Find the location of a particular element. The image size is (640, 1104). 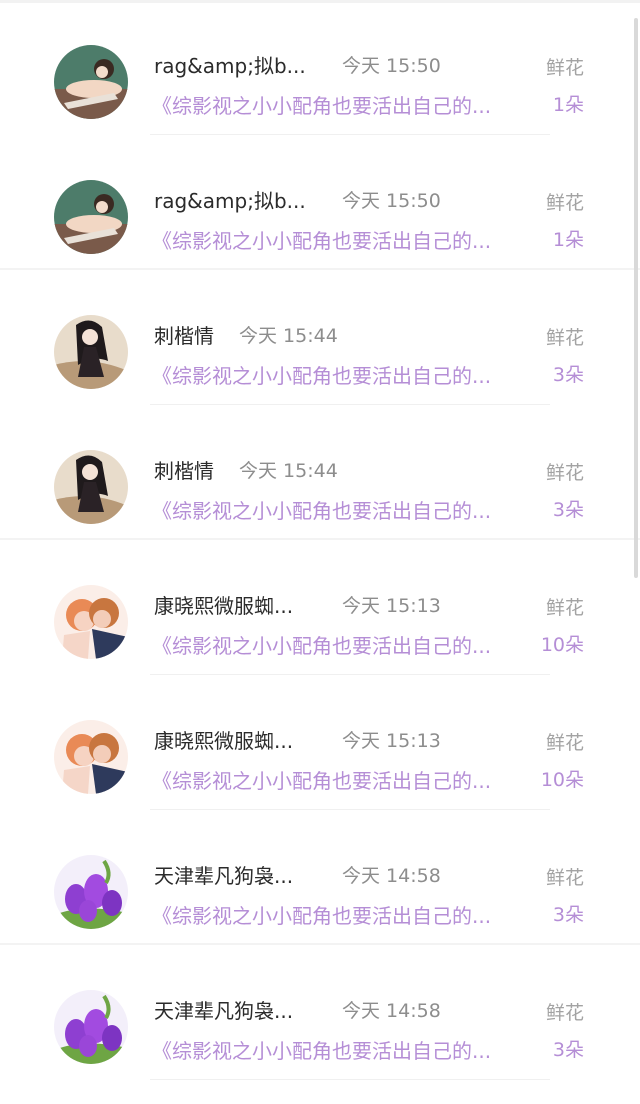

scrollbar is located at coordinates (636, 298).